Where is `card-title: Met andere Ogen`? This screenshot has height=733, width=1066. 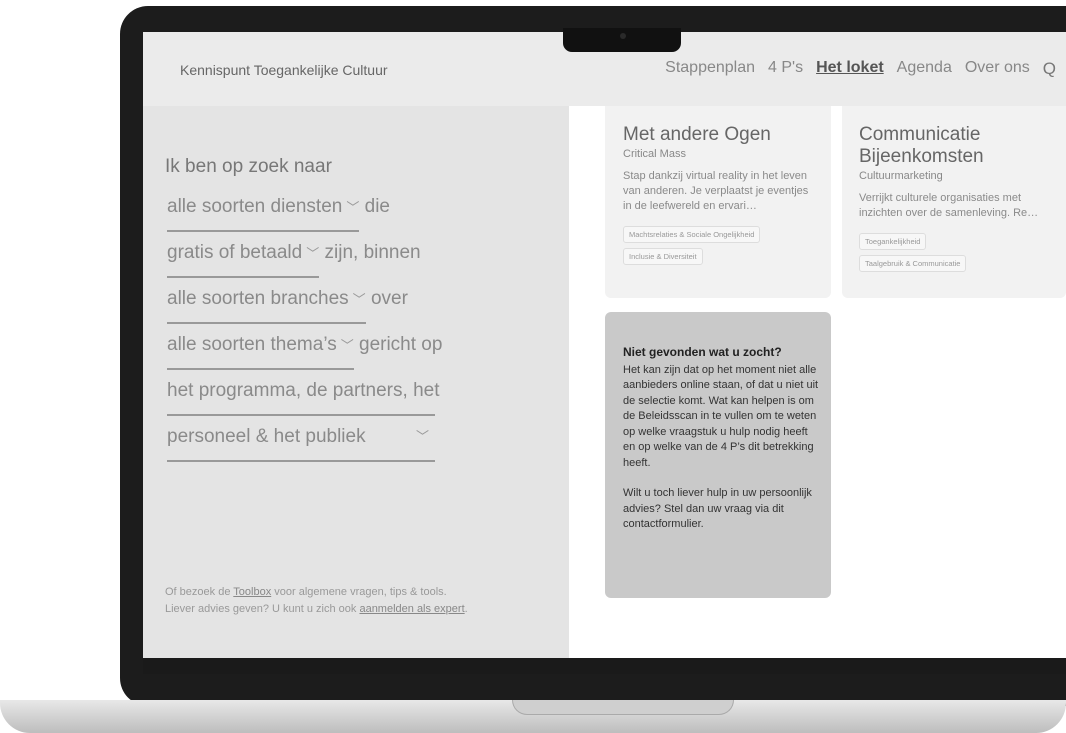 card-title: Met andere Ogen is located at coordinates (697, 134).